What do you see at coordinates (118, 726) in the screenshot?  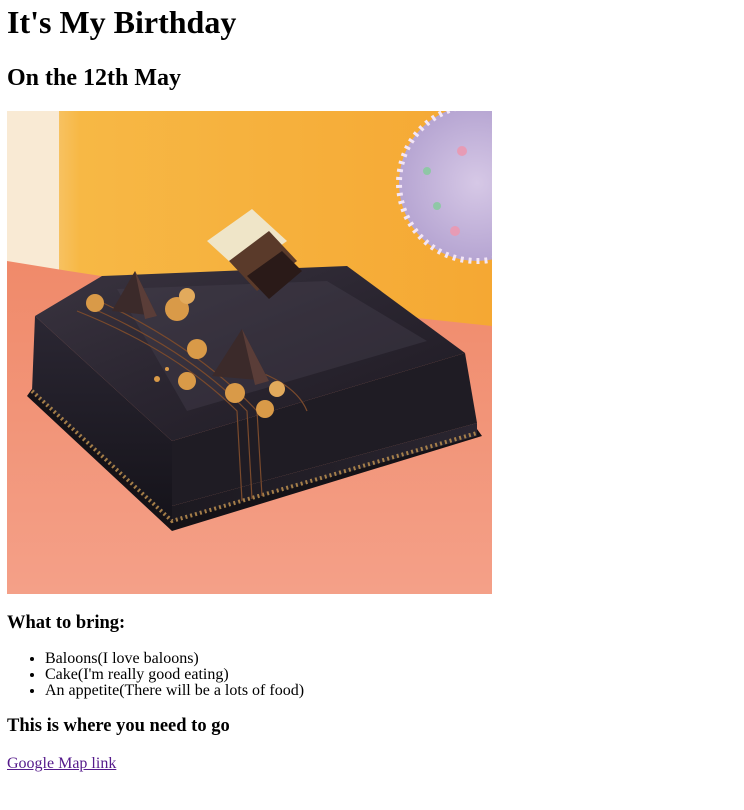 I see `where-heading: This is where you need to go` at bounding box center [118, 726].